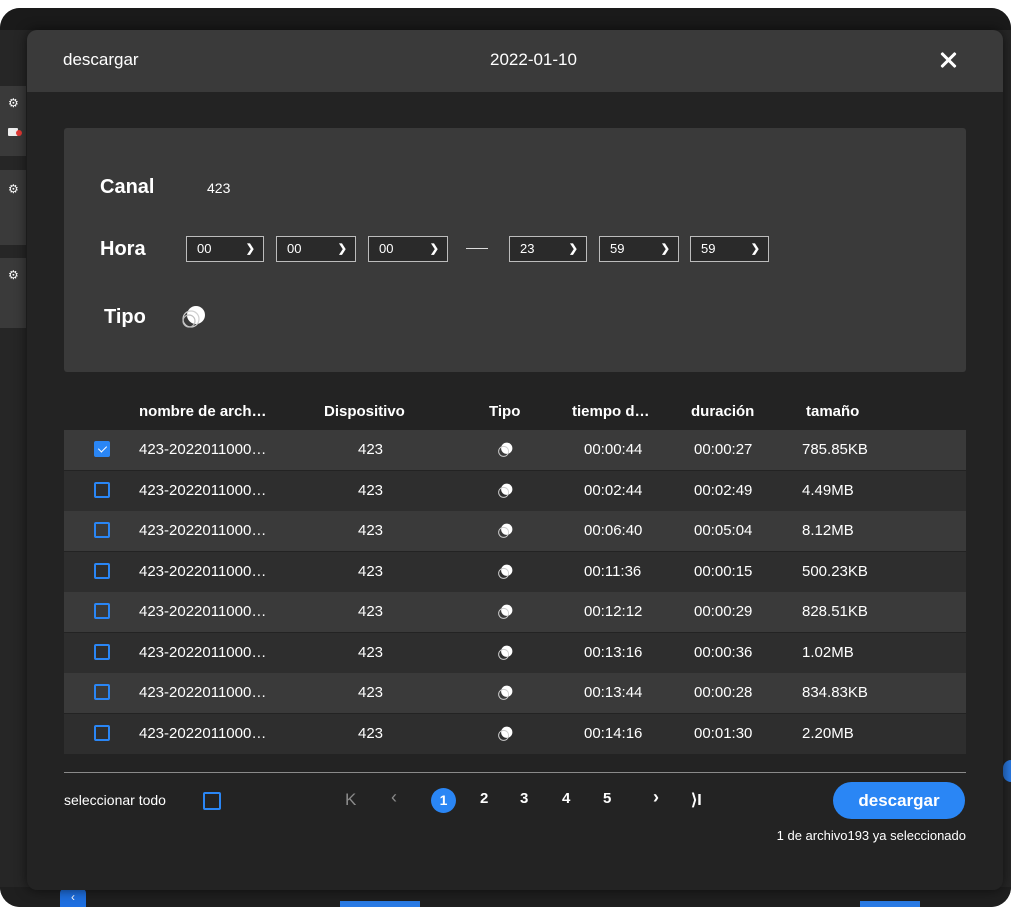 This screenshot has width=1011, height=907. What do you see at coordinates (505, 19) in the screenshot?
I see `background-topbar` at bounding box center [505, 19].